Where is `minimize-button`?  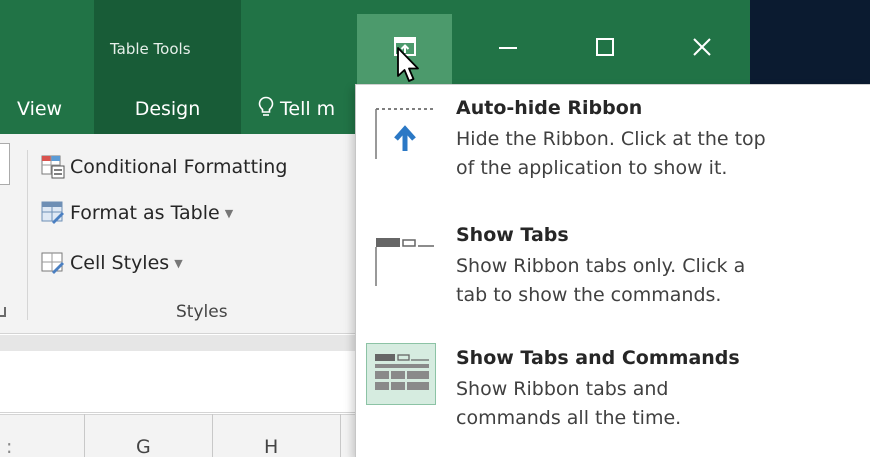 minimize-button is located at coordinates (508, 49).